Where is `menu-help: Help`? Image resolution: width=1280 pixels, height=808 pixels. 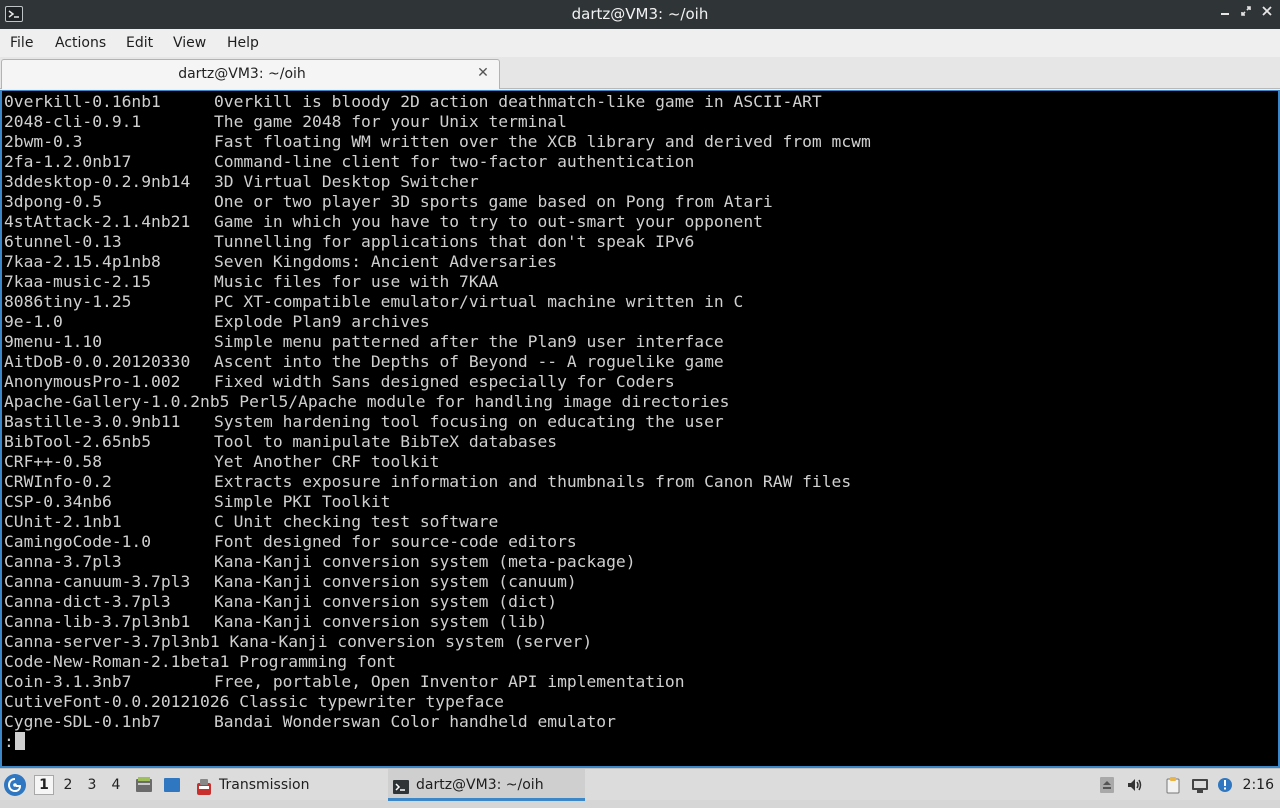 menu-help: Help is located at coordinates (243, 43).